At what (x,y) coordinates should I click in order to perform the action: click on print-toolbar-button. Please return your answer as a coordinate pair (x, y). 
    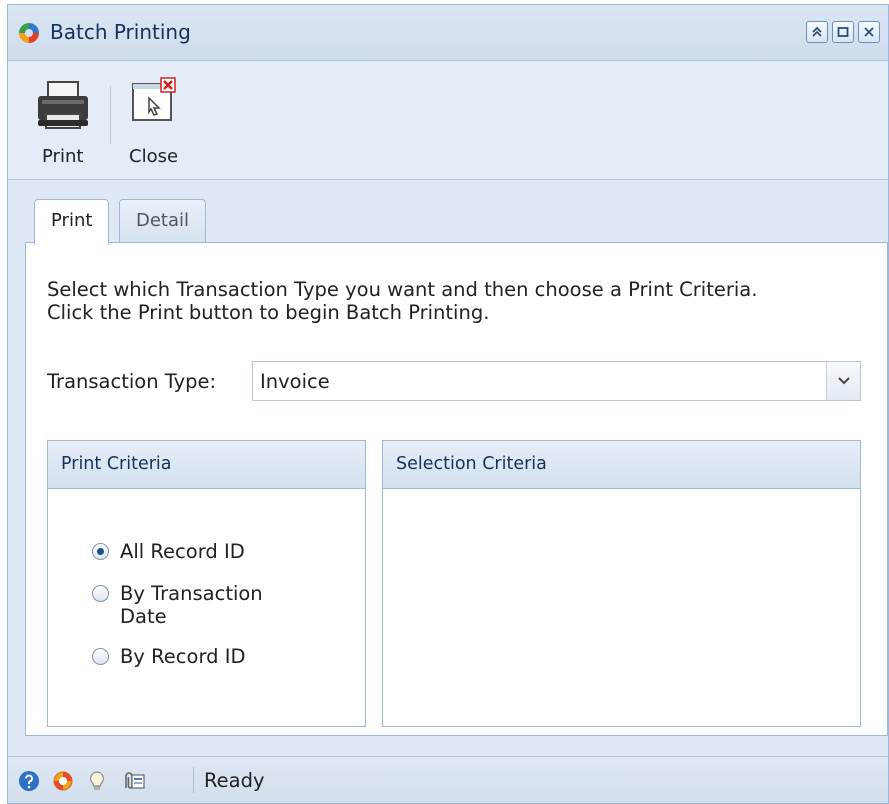
    Looking at the image, I should click on (63, 105).